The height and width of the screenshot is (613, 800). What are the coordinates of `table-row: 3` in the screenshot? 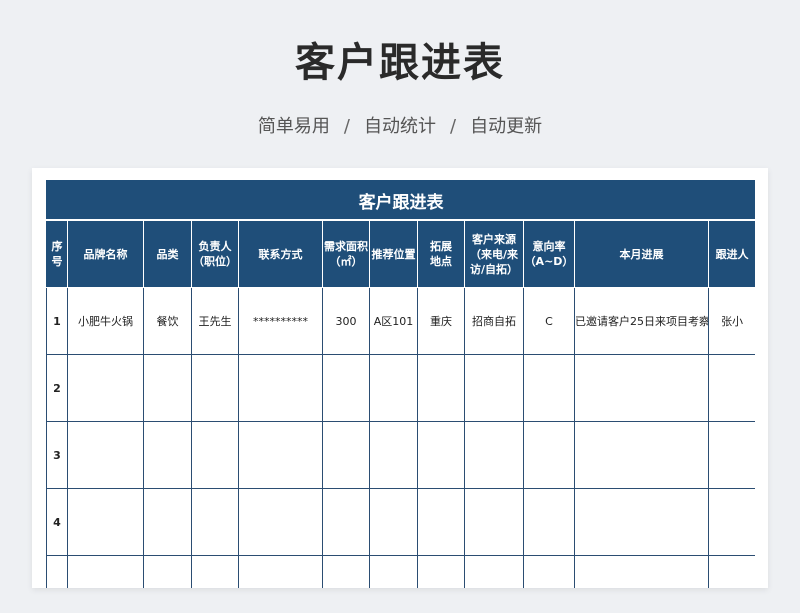 It's located at (400, 455).